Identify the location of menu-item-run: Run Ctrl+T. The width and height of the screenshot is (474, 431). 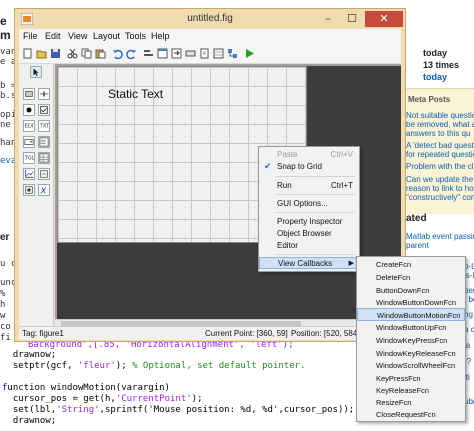
(309, 186).